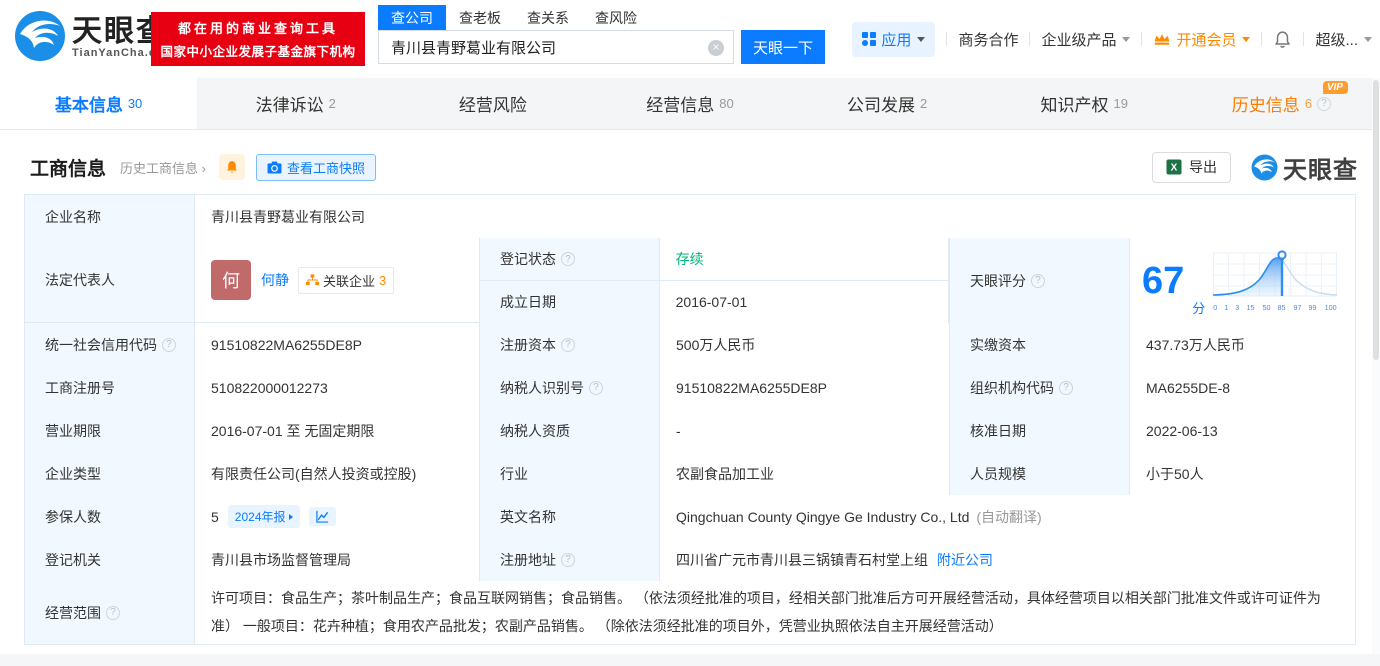  Describe the element at coordinates (263, 516) in the screenshot. I see `annual-report-link: 2024年报` at that location.